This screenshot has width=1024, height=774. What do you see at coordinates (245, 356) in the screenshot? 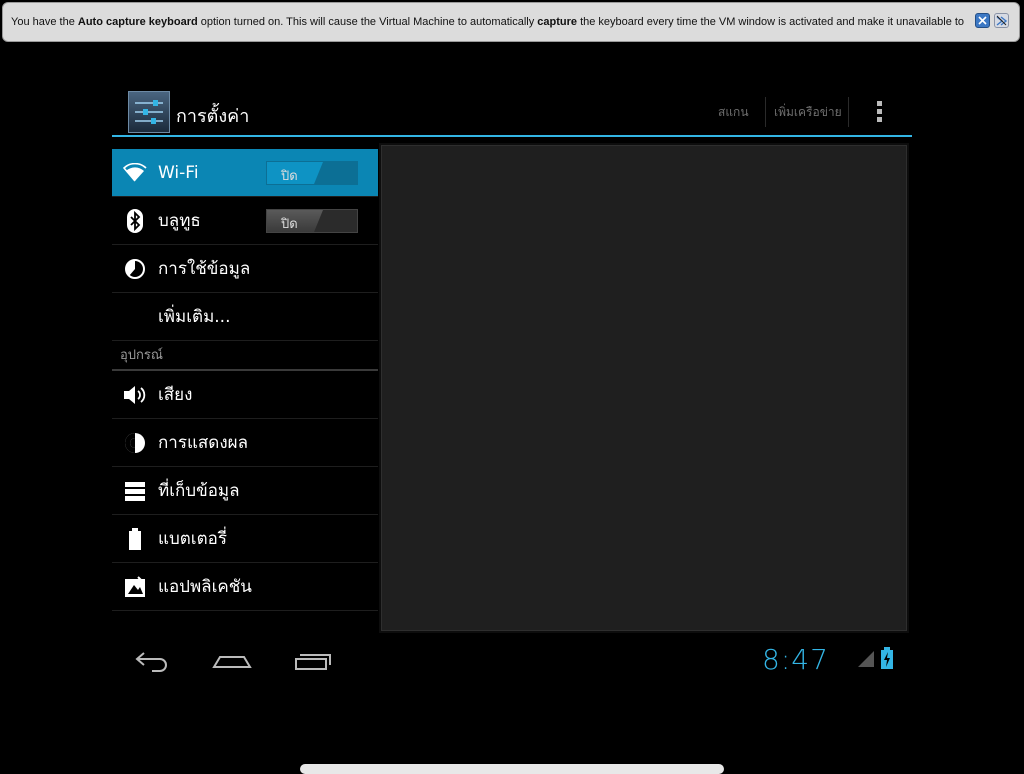
I see `section-header-device: อุปกรณ์` at bounding box center [245, 356].